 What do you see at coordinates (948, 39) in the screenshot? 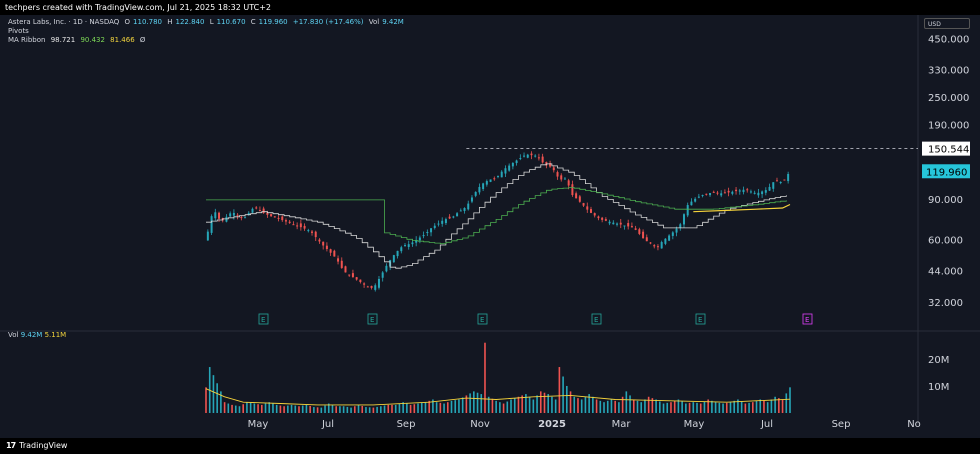
I see `price-tick-label: 450.000` at bounding box center [948, 39].